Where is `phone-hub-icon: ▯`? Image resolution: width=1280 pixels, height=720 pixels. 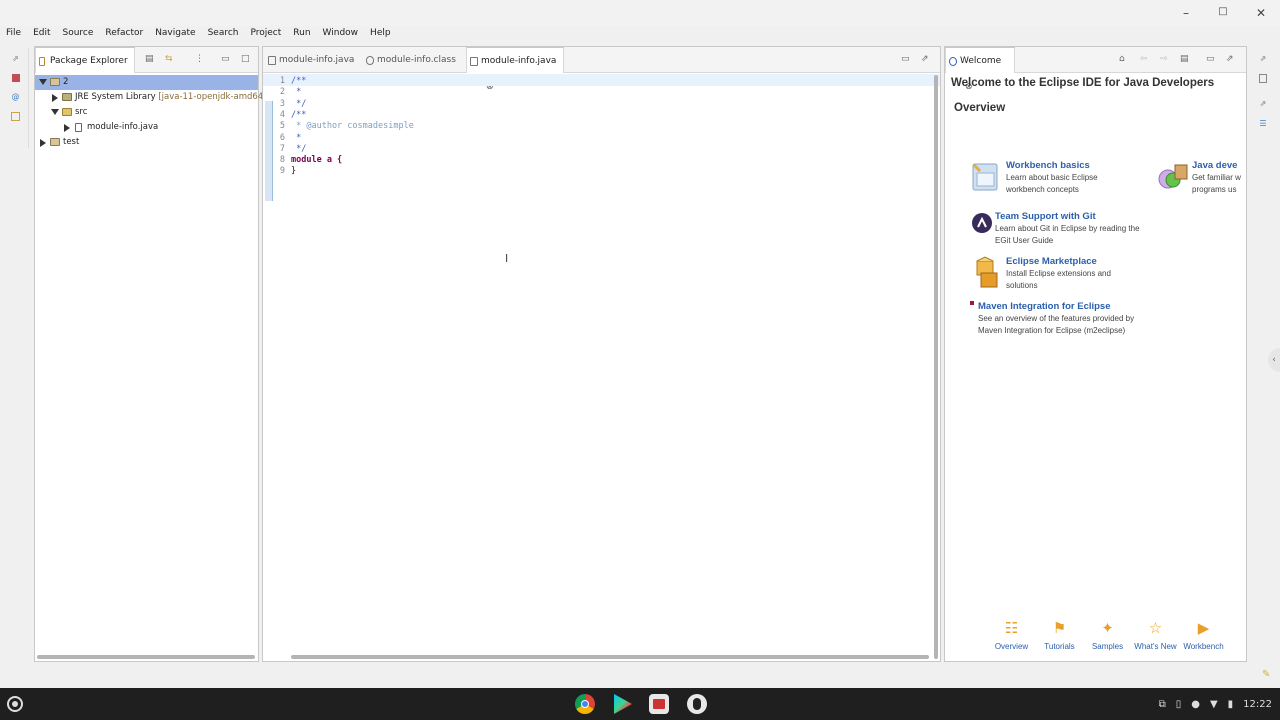 phone-hub-icon: ▯ is located at coordinates (1179, 704).